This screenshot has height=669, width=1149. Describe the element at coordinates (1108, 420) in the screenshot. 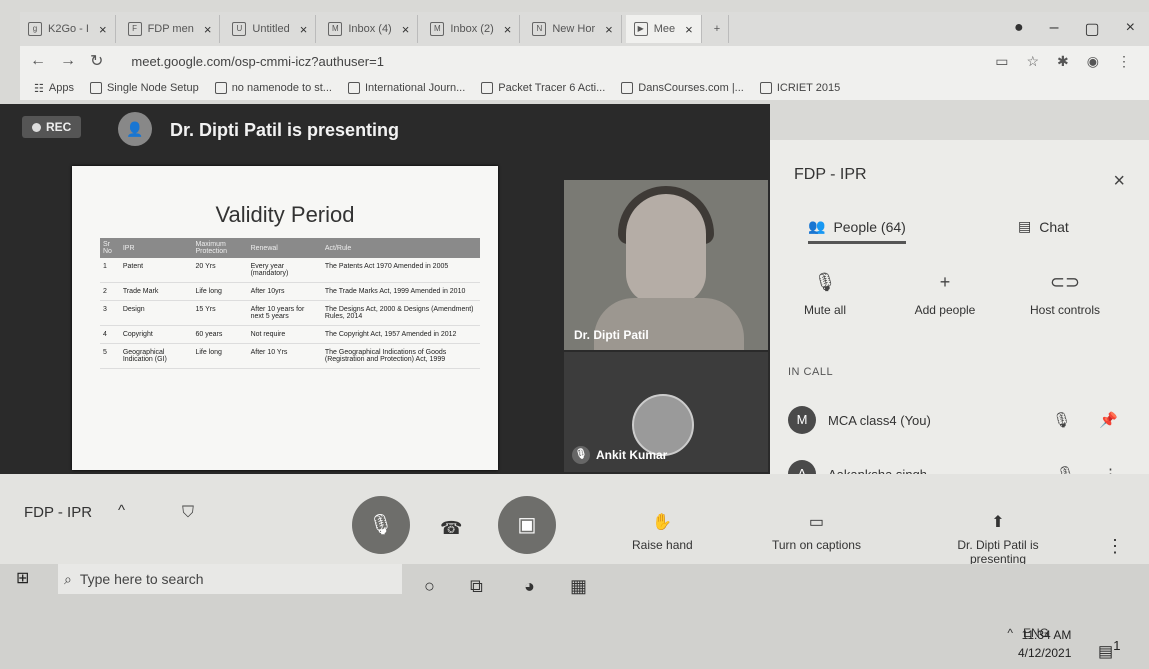

I see `pin-icon: 📌` at that location.